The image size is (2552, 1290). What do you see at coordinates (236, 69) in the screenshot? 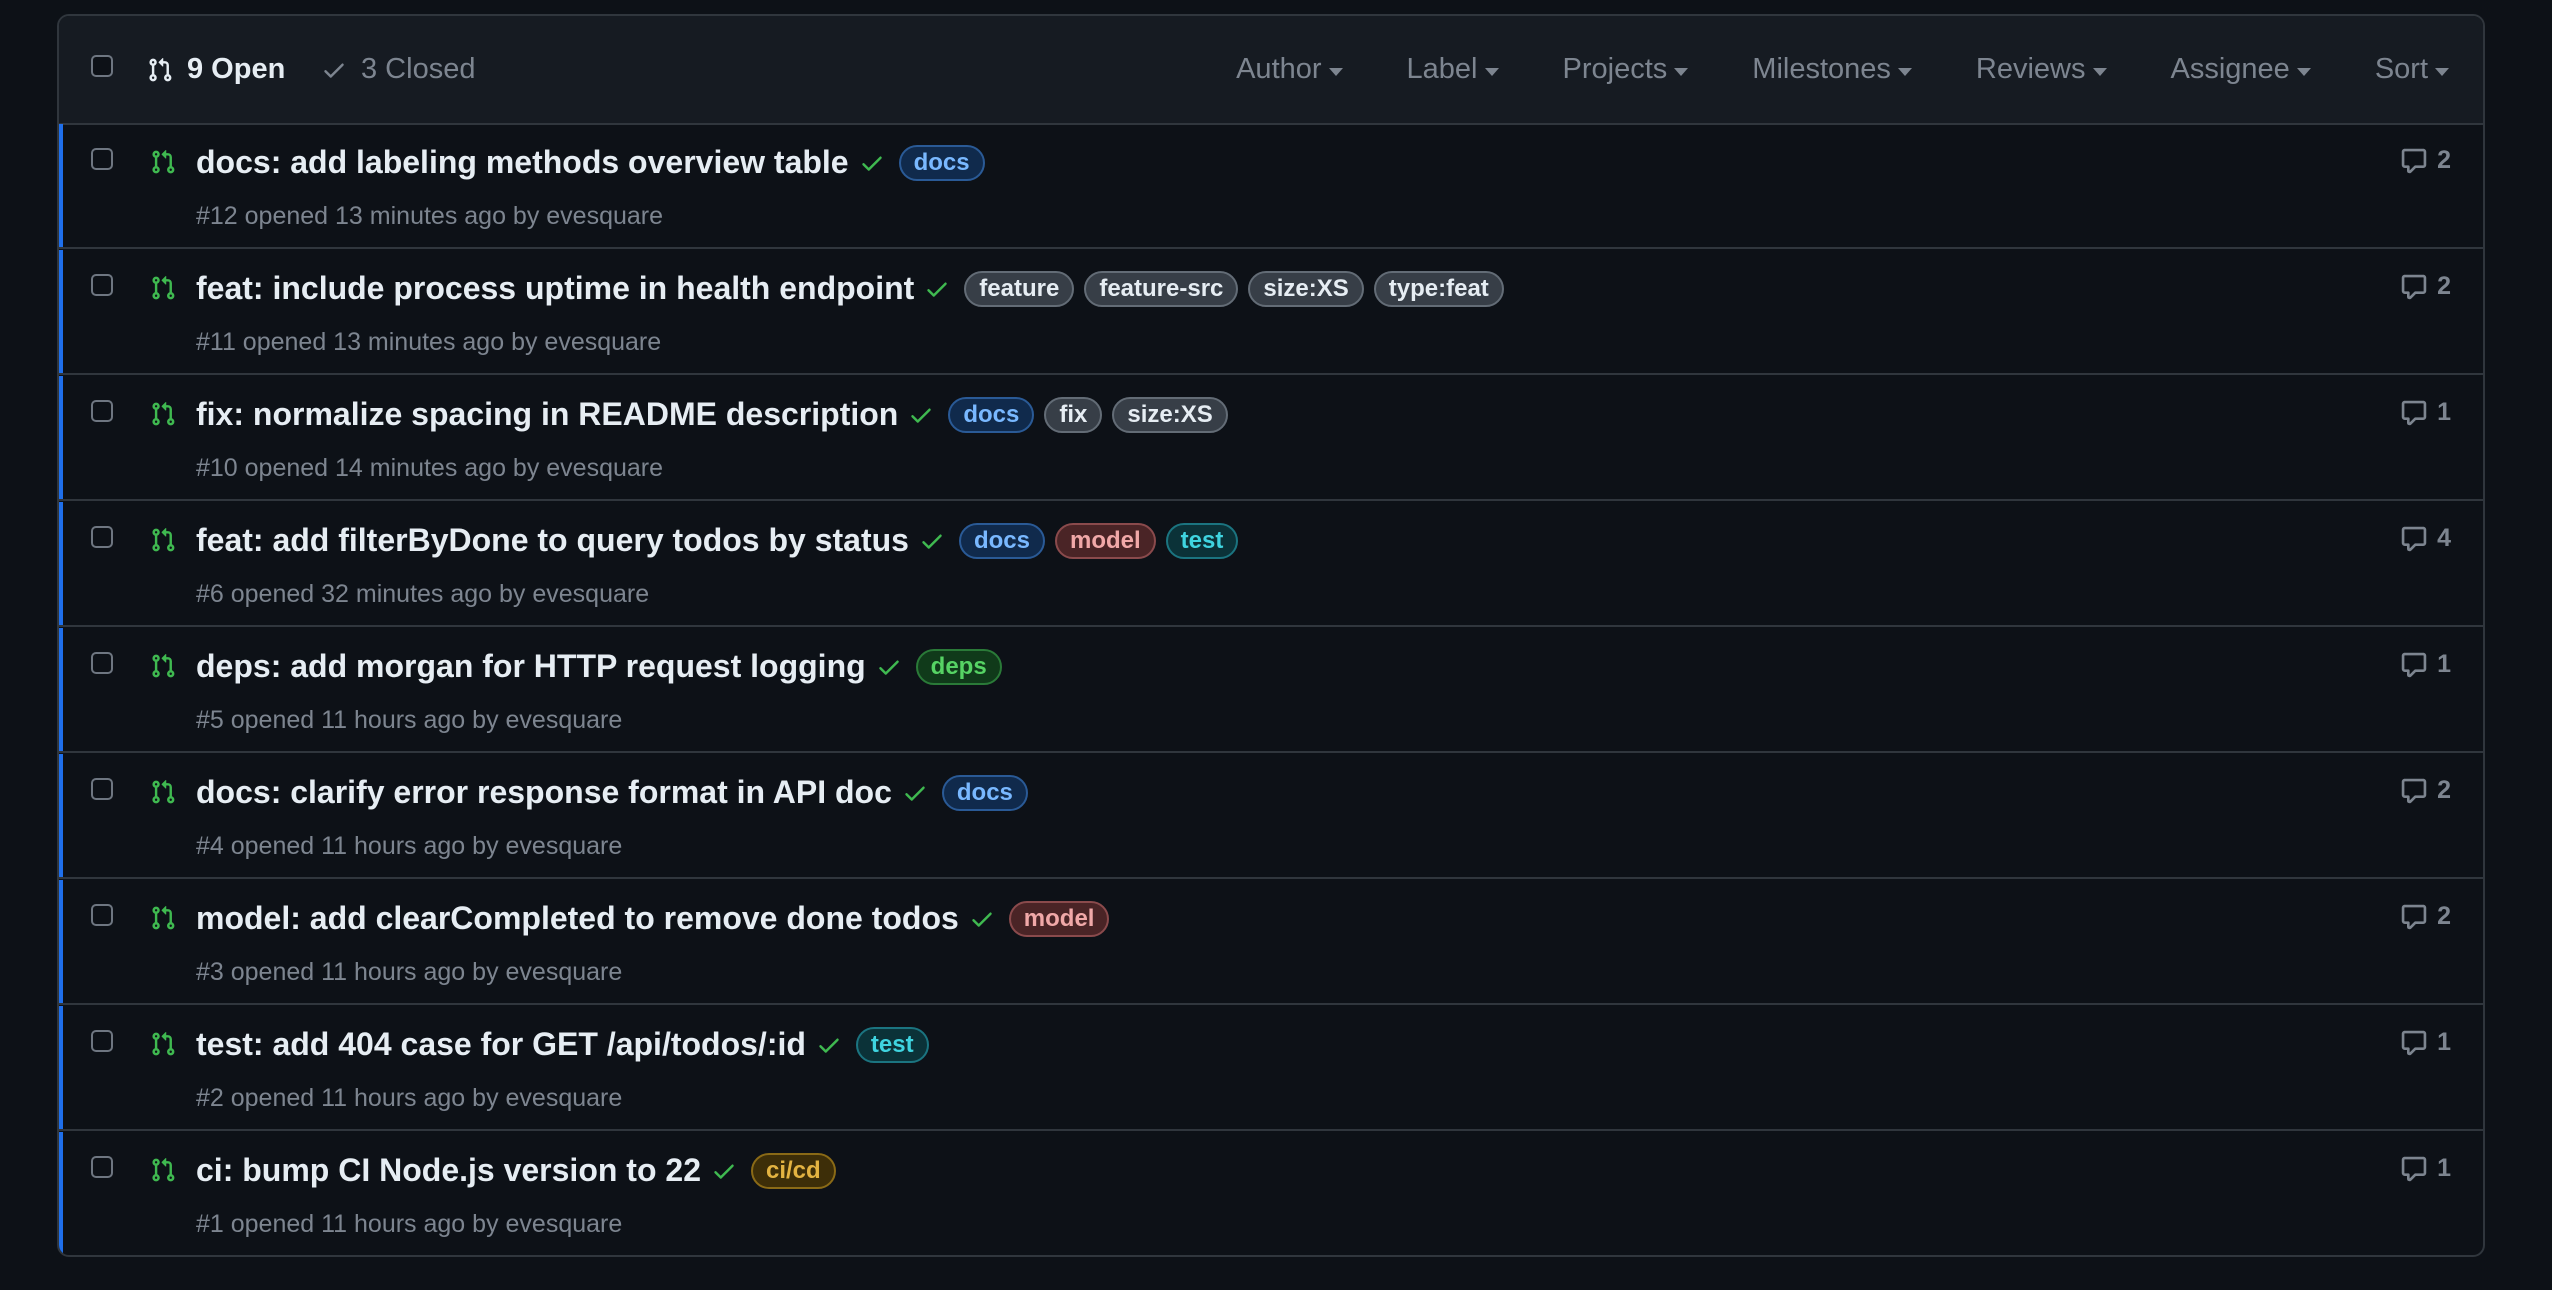
I see `open-count-label: 9 Open` at bounding box center [236, 69].